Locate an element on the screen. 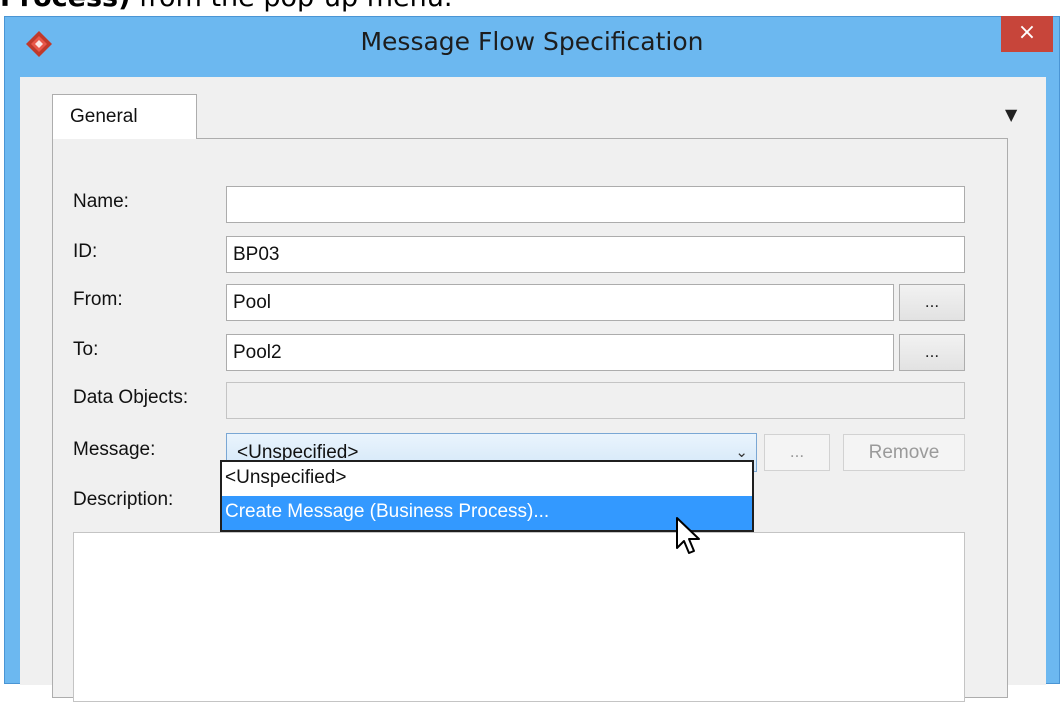 The image size is (1060, 702). to-label: To: is located at coordinates (86, 349).